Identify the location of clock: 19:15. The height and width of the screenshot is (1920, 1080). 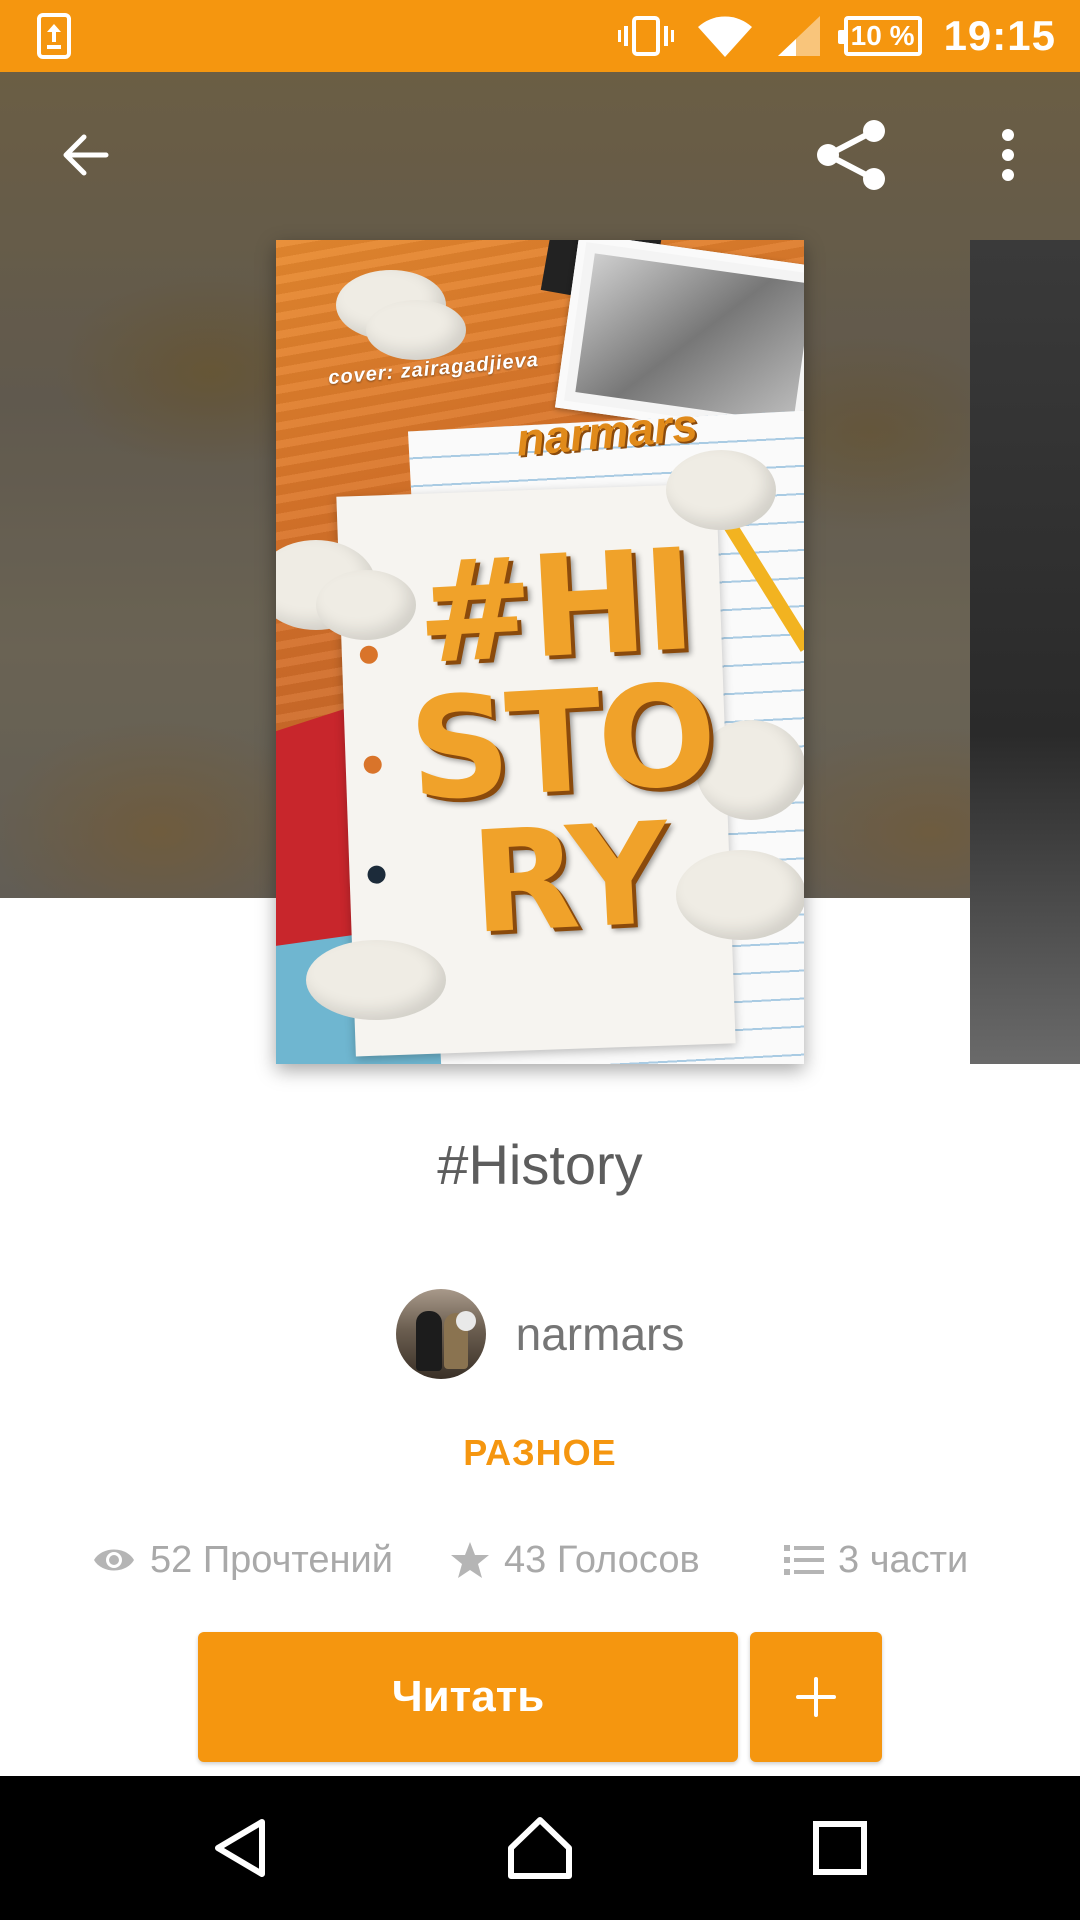
(999, 35).